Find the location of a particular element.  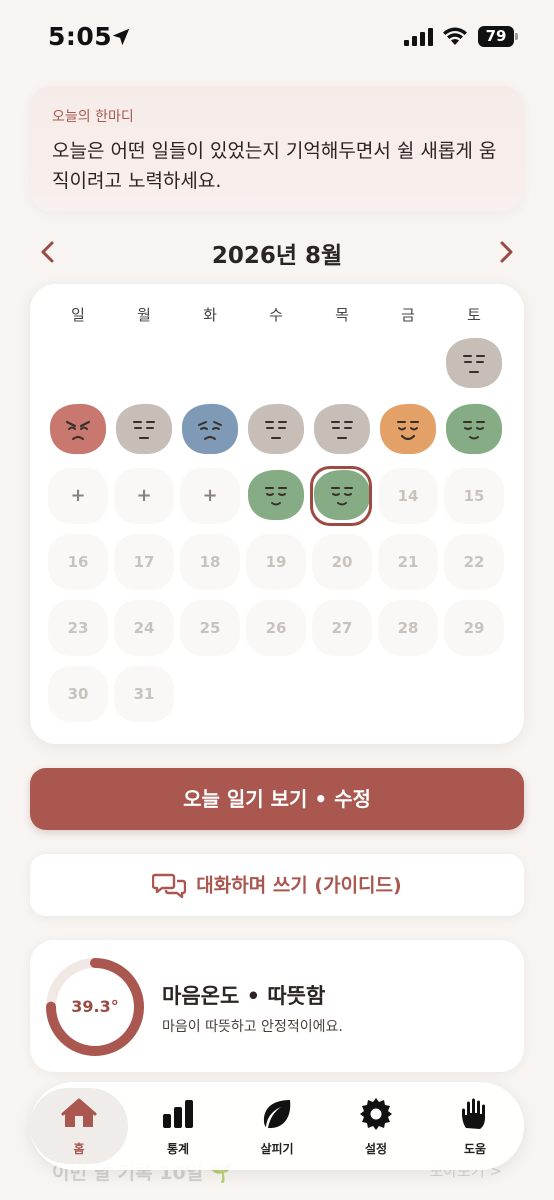

calendar-day: 23 is located at coordinates (78, 628).